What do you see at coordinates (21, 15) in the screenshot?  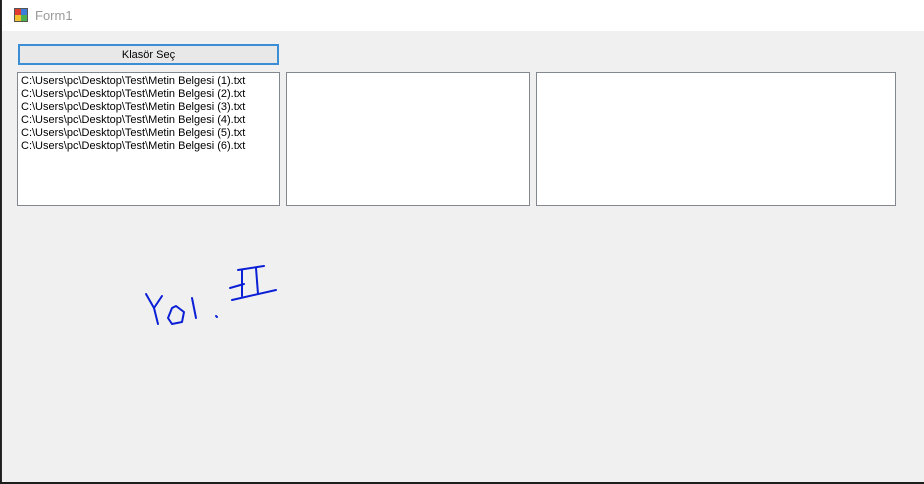 I see `form-app-icon` at bounding box center [21, 15].